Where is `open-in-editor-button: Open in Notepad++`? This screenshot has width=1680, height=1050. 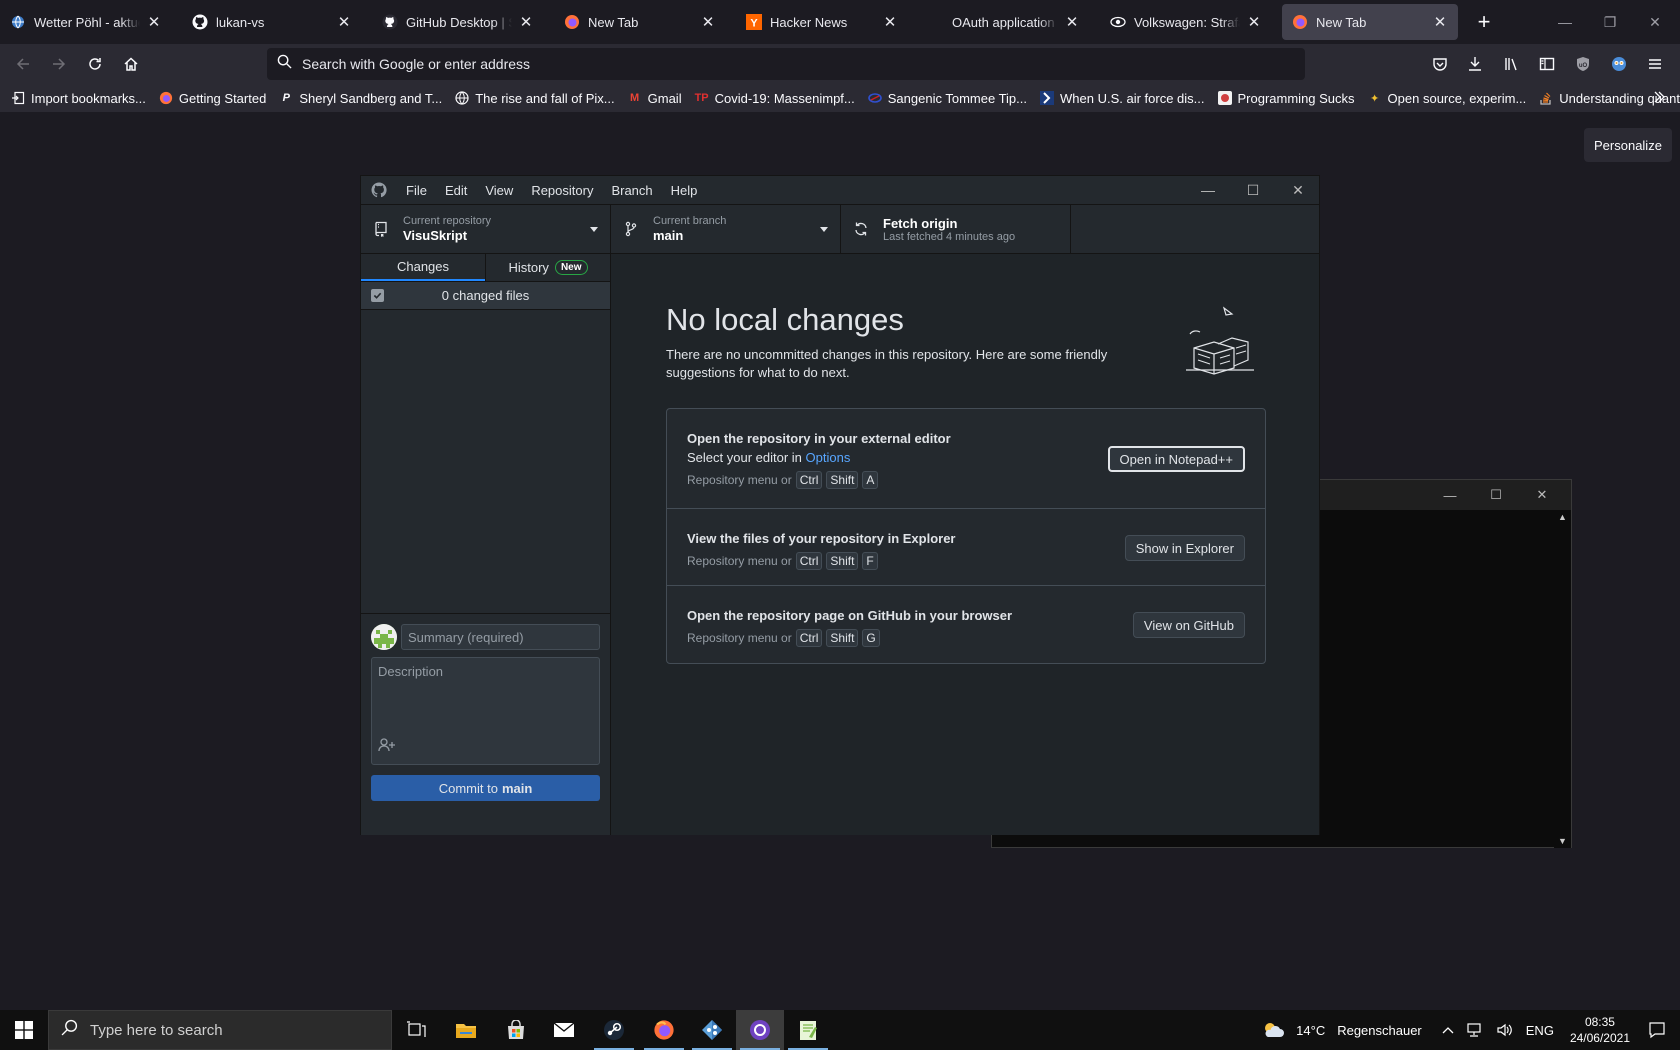 open-in-editor-button: Open in Notepad++ is located at coordinates (1176, 459).